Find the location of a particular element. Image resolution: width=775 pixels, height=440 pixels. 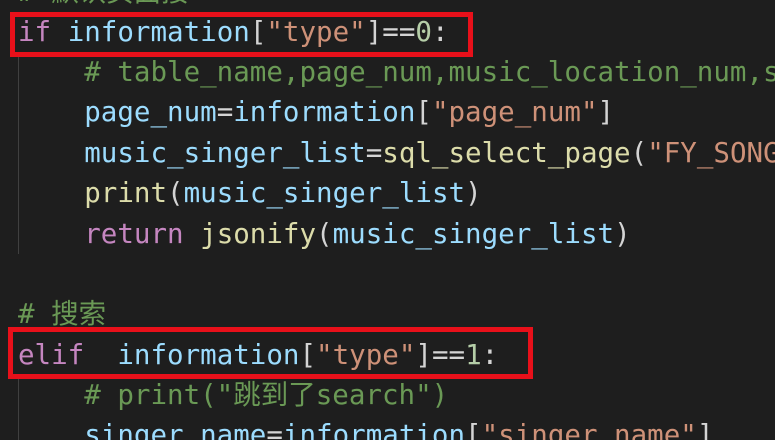

code-line: print(music_singer_list) is located at coordinates (250, 193).